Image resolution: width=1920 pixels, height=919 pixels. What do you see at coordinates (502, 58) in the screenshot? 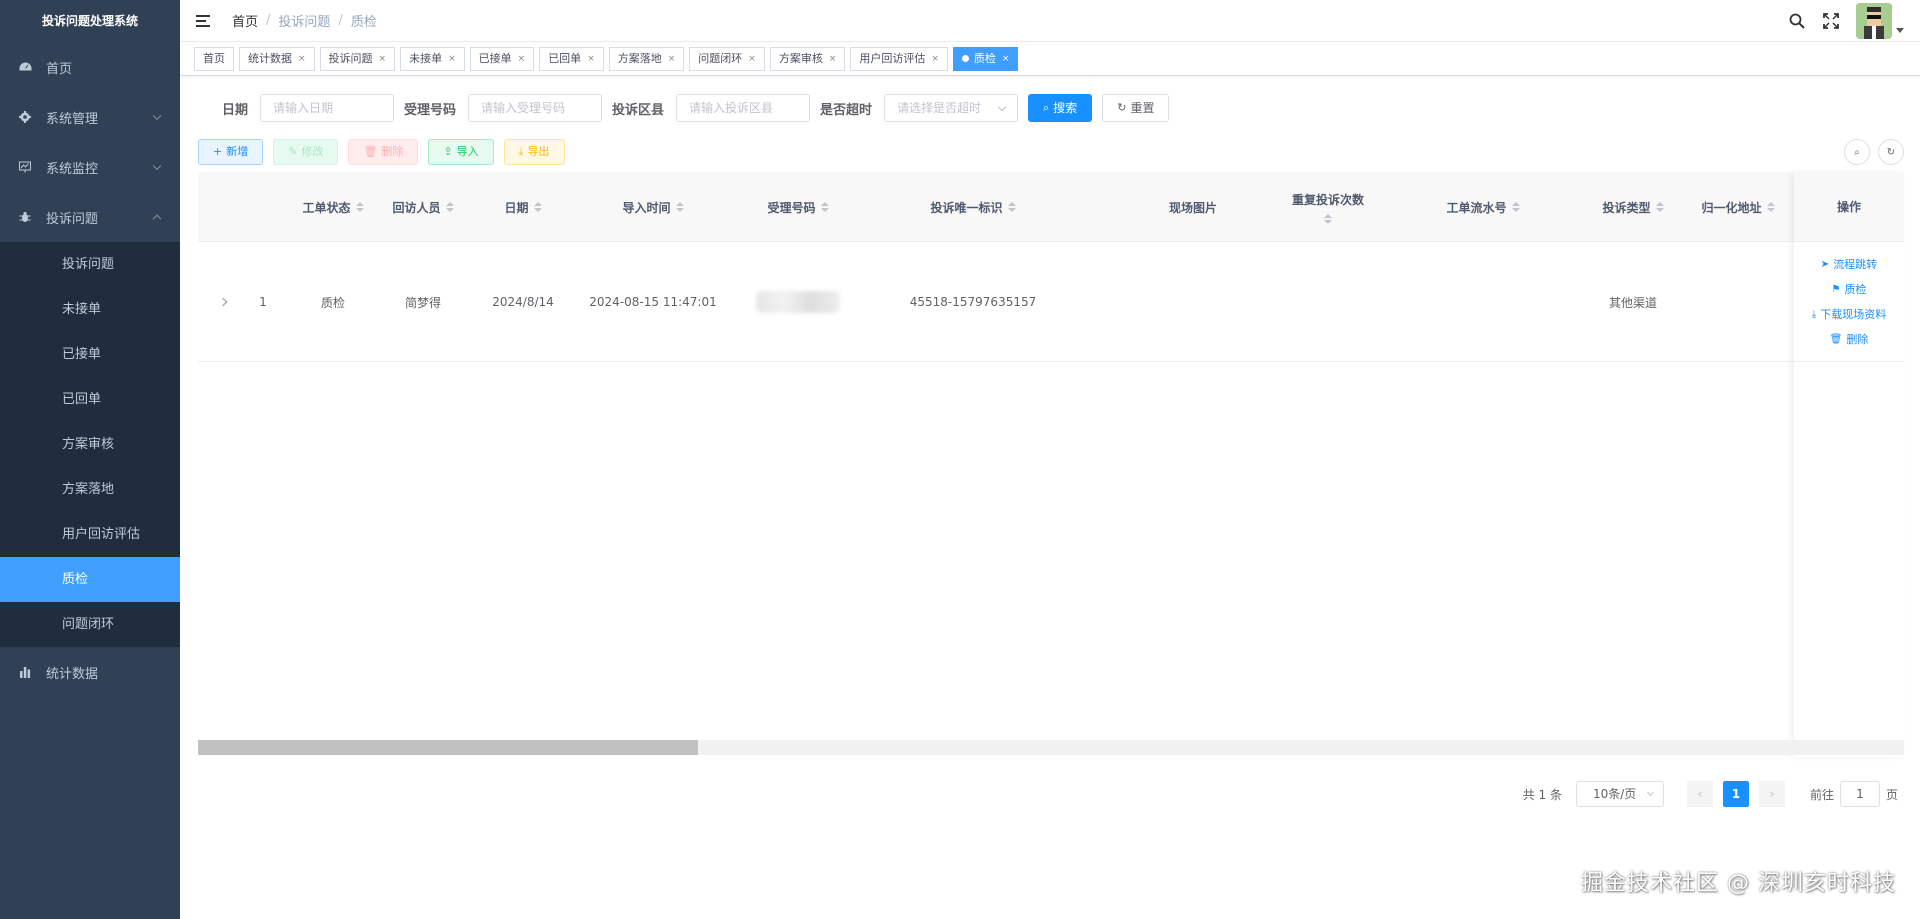
I see `tag-accepted: 已接单 ×` at bounding box center [502, 58].